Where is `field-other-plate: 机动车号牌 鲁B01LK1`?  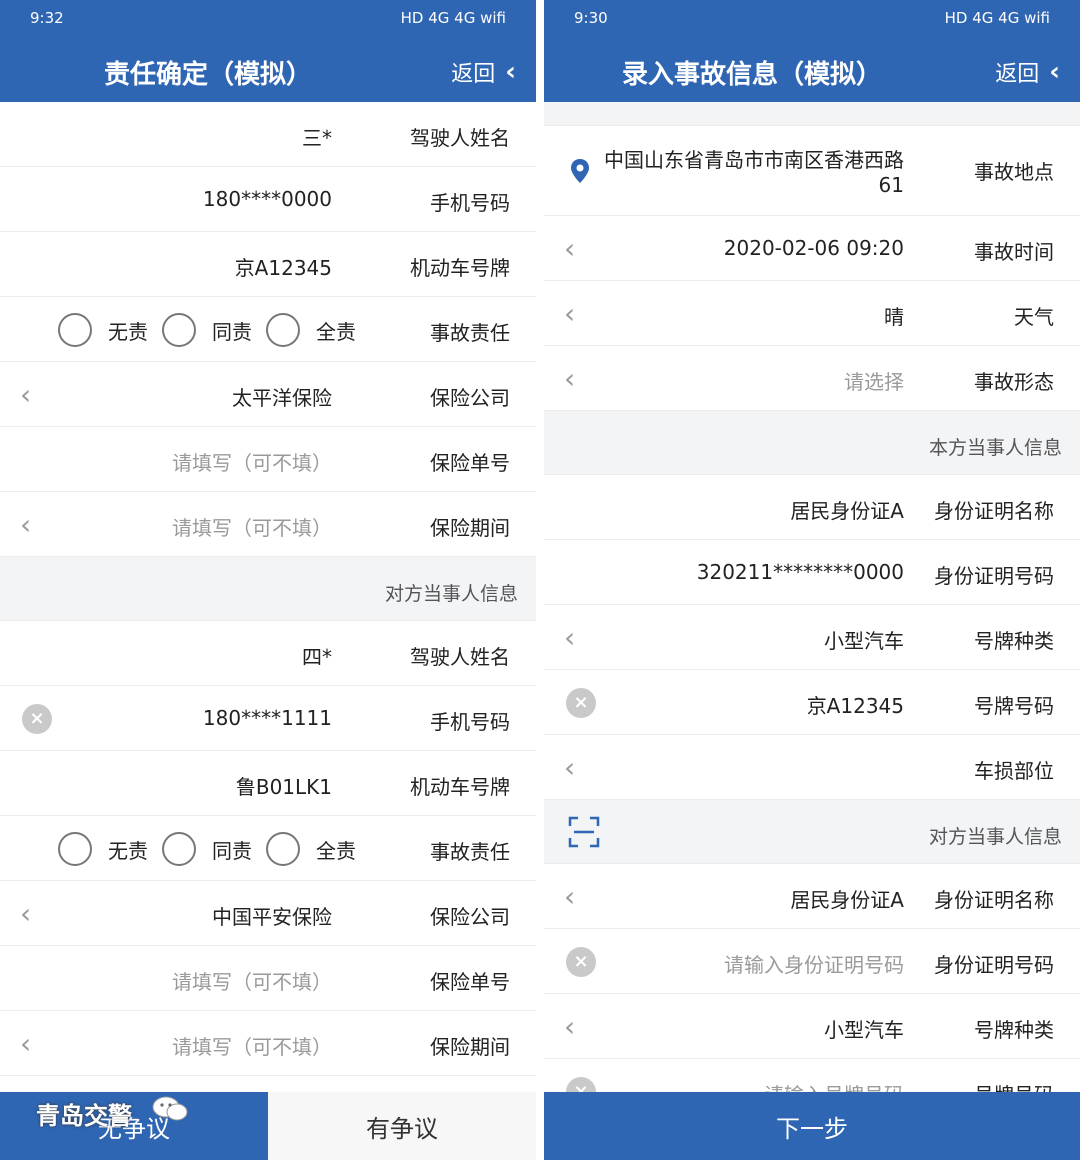 field-other-plate: 机动车号牌 鲁B01LK1 is located at coordinates (268, 783).